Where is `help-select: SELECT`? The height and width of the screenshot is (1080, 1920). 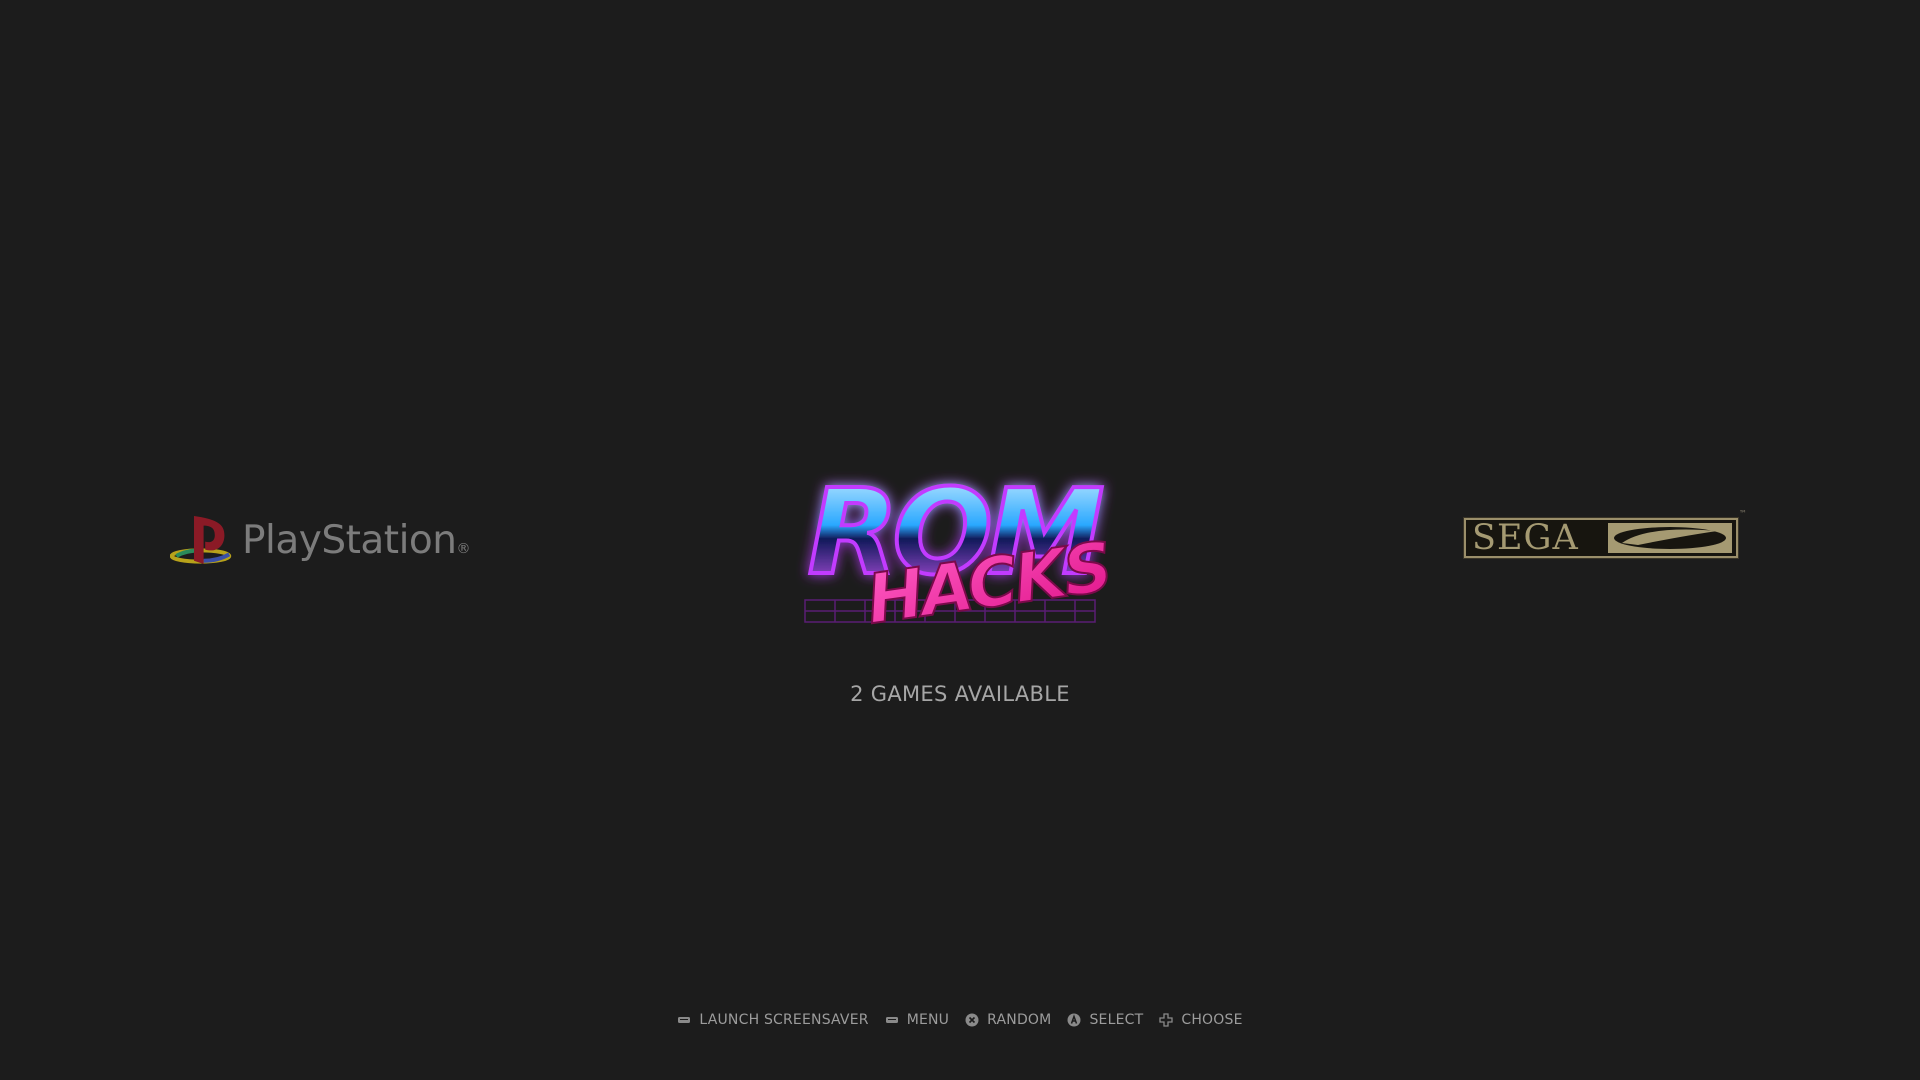
help-select: SELECT is located at coordinates (1105, 1020).